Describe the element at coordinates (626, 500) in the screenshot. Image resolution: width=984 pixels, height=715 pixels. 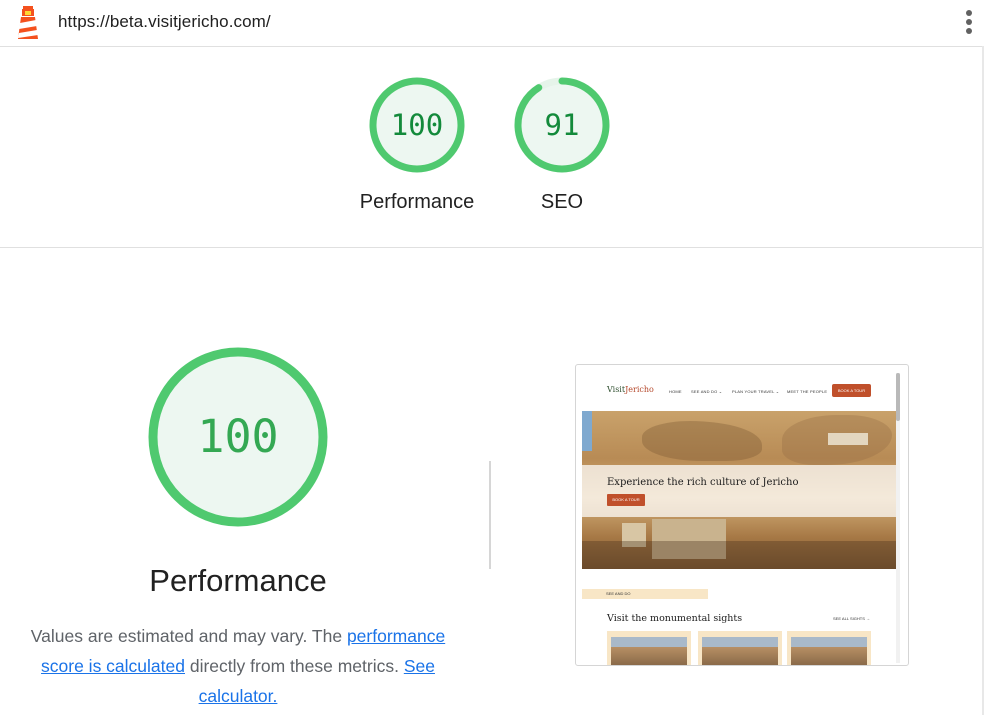
I see `thumb-hero-button: BOOK A TOUR` at that location.